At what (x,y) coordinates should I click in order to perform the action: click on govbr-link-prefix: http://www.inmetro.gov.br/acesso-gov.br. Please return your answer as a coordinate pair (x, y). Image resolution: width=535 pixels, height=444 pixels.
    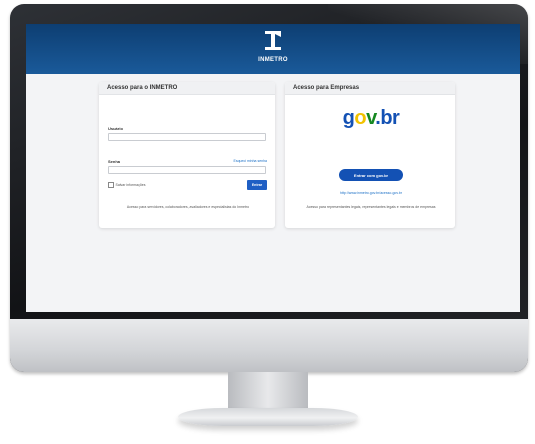
    Looking at the image, I should click on (371, 193).